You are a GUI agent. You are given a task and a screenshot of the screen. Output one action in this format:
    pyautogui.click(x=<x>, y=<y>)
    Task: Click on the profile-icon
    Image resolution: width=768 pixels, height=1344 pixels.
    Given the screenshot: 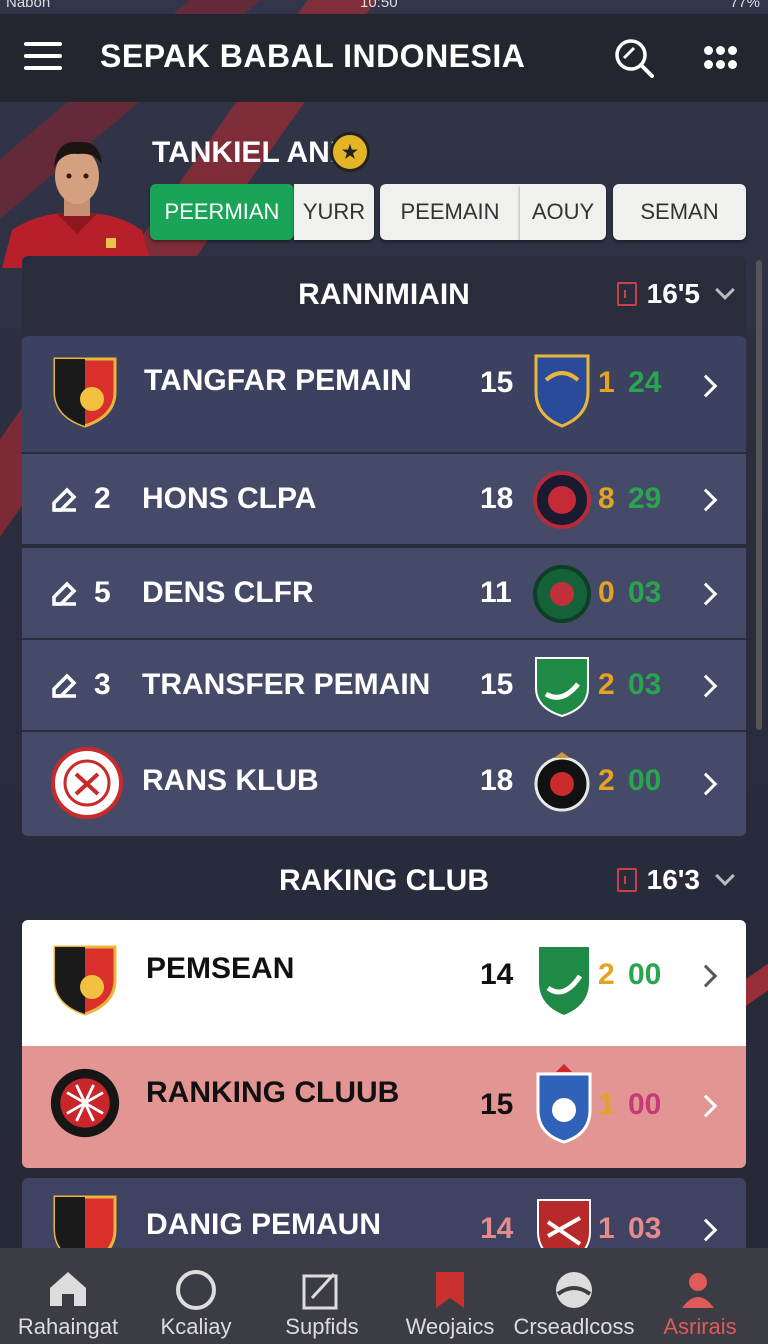 What is the action you would take?
    pyautogui.click(x=698, y=1290)
    